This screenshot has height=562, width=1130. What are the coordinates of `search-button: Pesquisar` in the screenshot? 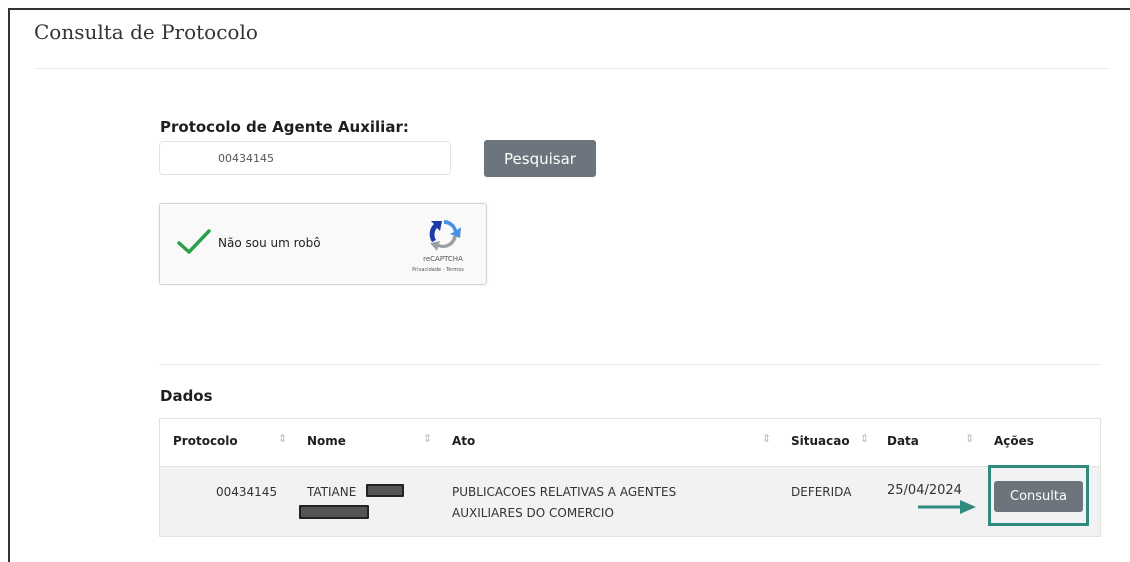 It's located at (540, 158).